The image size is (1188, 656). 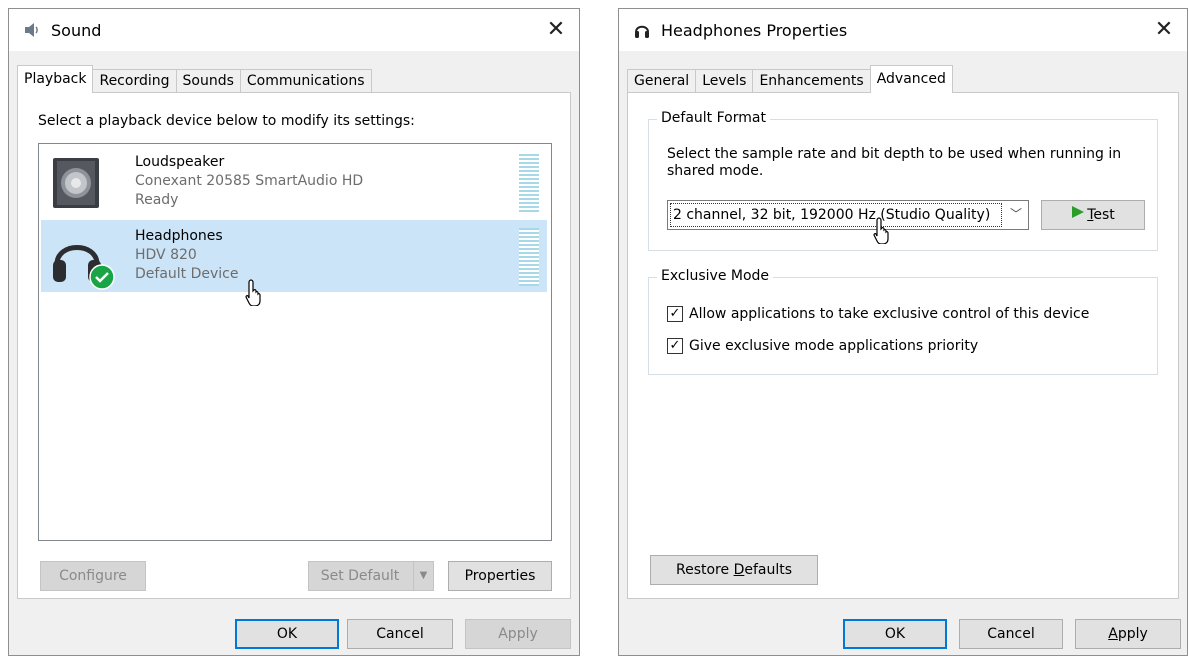 What do you see at coordinates (715, 276) in the screenshot?
I see `group-label: Exclusive Mode` at bounding box center [715, 276].